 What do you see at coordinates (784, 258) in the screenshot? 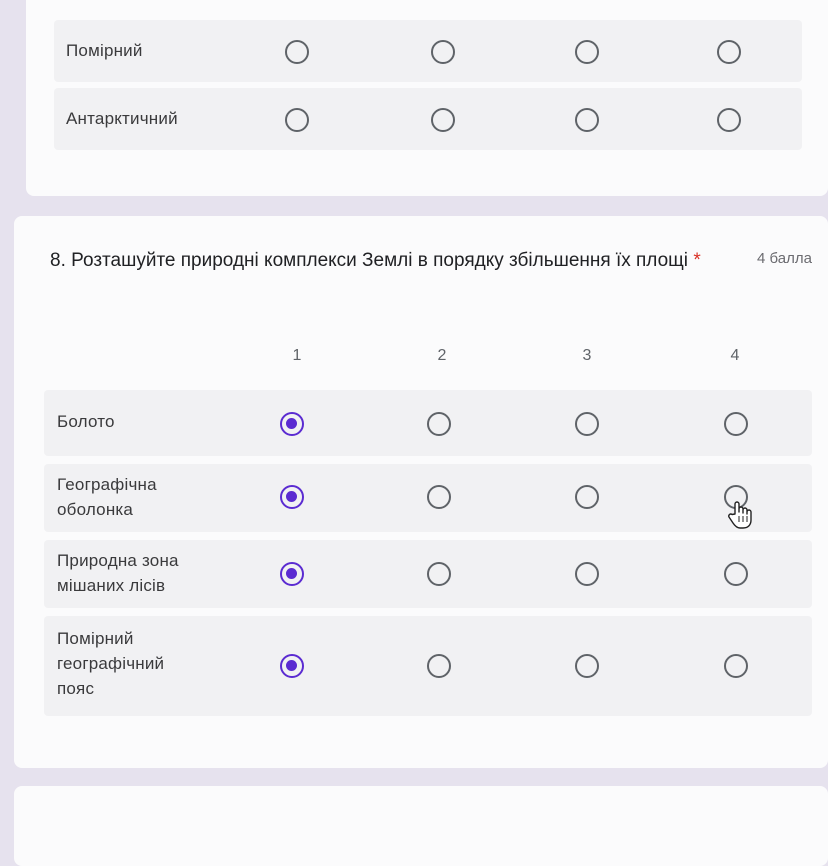
I see `question-points: 4 балла` at bounding box center [784, 258].